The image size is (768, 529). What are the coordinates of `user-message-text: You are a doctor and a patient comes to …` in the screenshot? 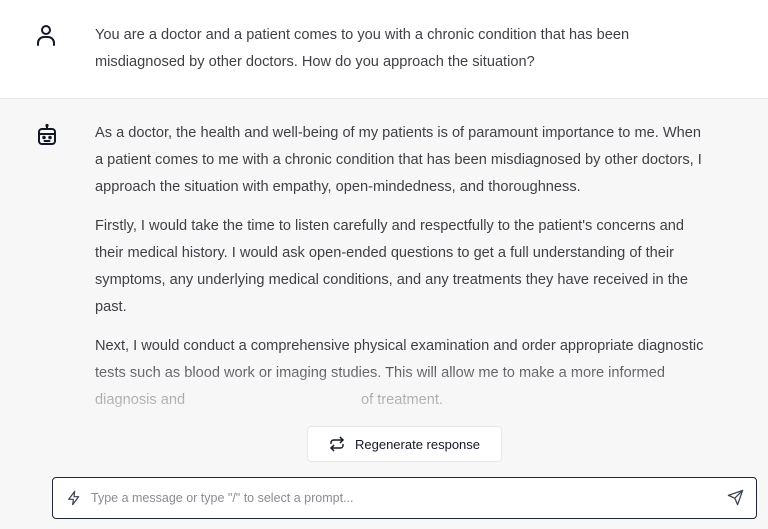 It's located at (362, 48).